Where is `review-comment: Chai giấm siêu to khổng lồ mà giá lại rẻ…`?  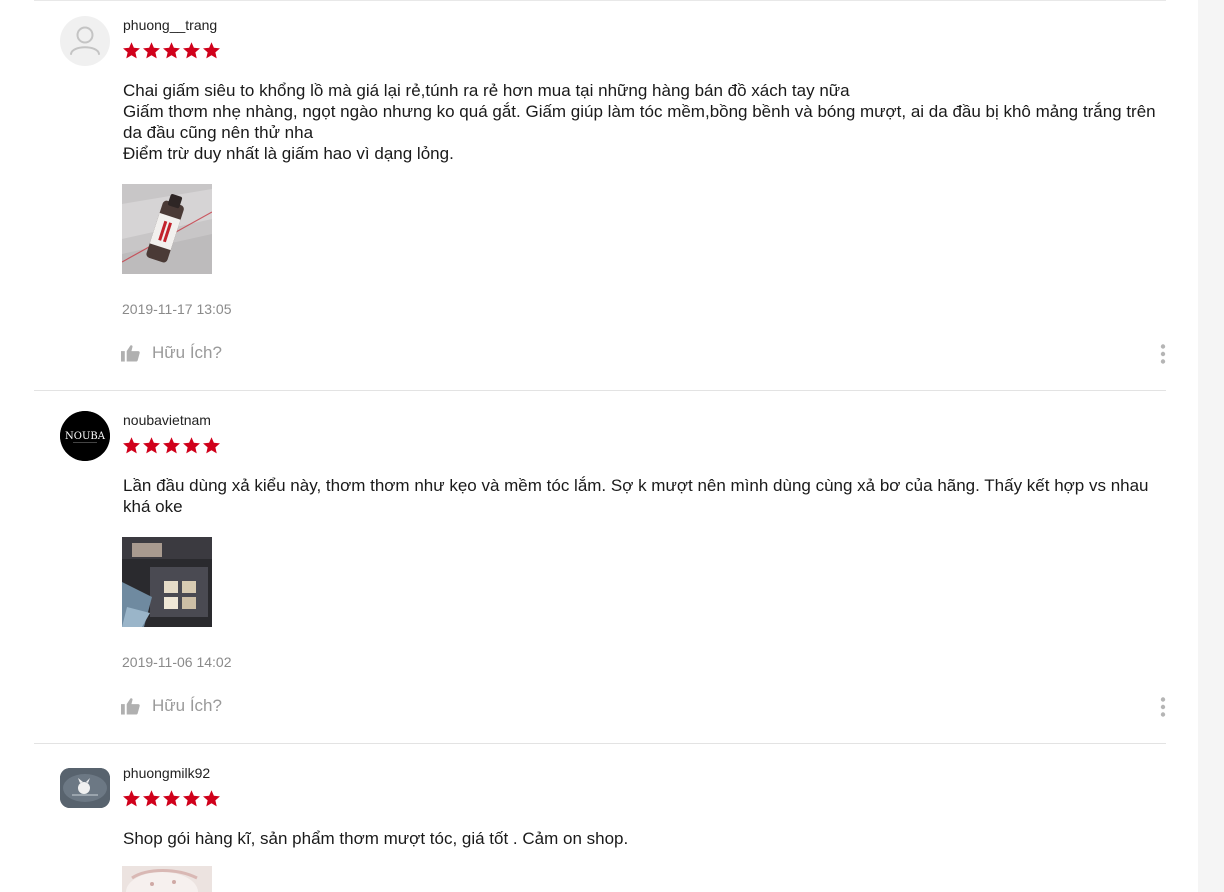 review-comment: Chai giấm siêu to khổng lồ mà giá lại rẻ… is located at coordinates (639, 122).